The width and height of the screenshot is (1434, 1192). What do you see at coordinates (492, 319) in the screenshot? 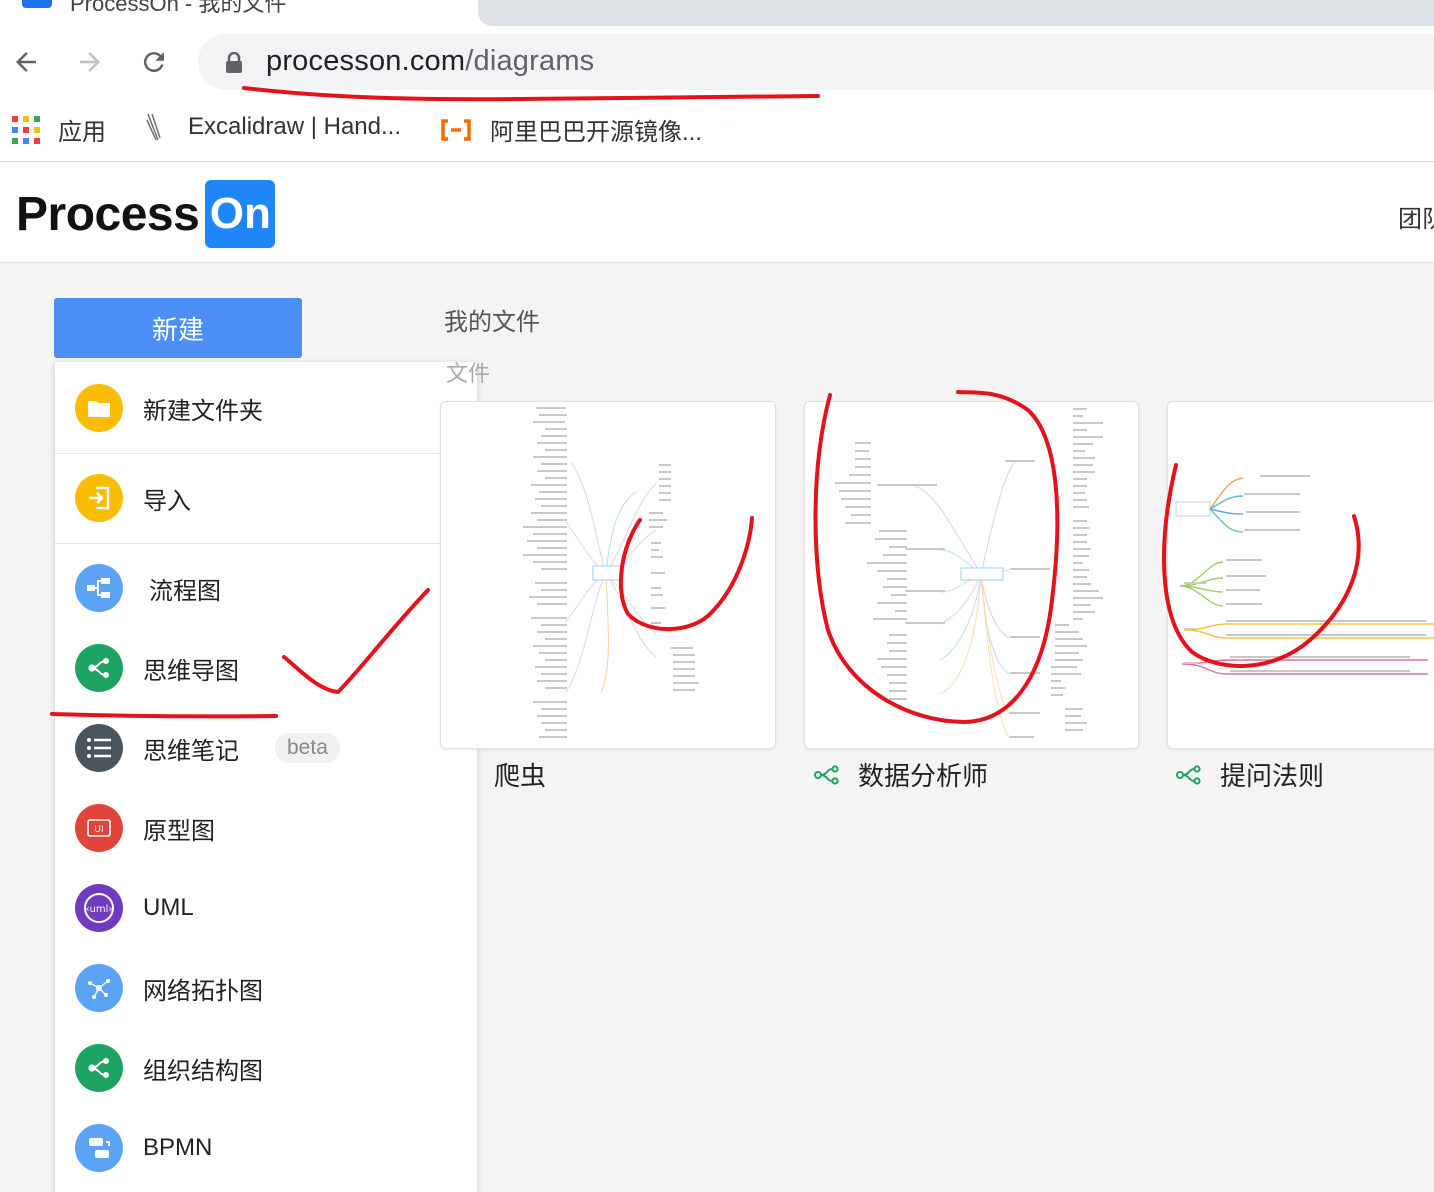
I see `breadcrumb: 我的文件` at bounding box center [492, 319].